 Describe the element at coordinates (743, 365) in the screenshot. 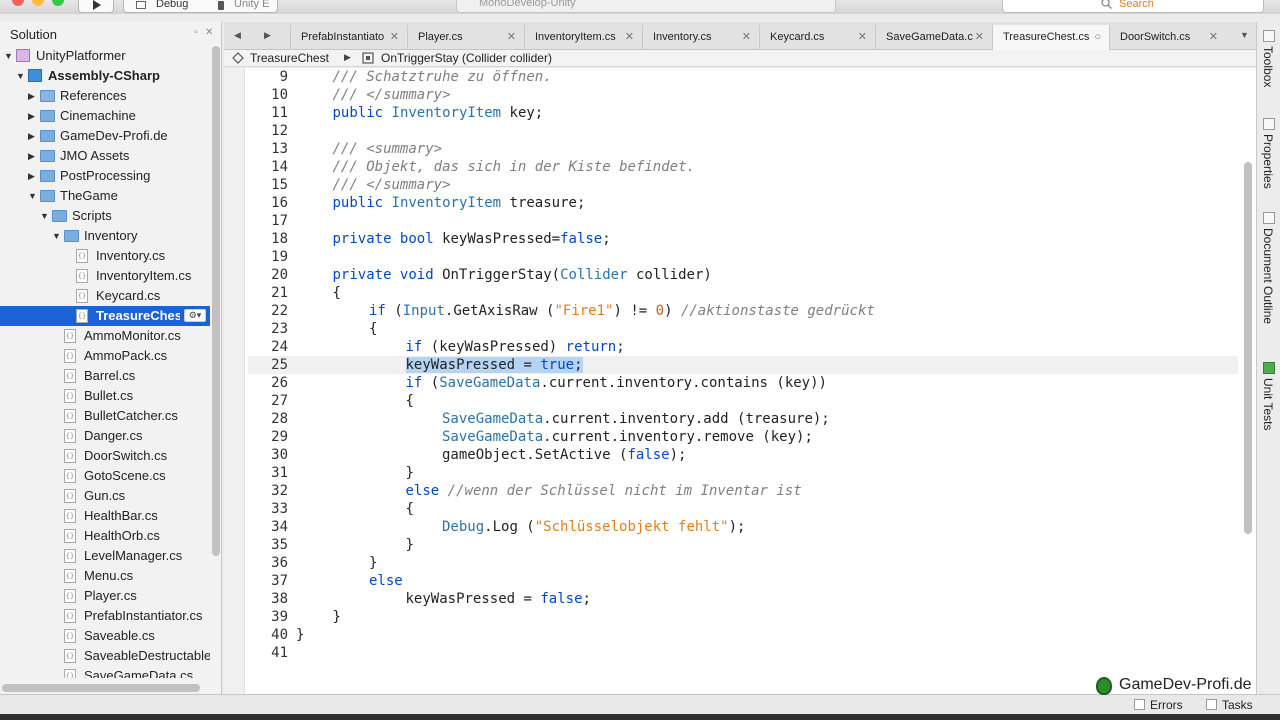

I see `code-line: 25 keyWasPressed = true;` at that location.